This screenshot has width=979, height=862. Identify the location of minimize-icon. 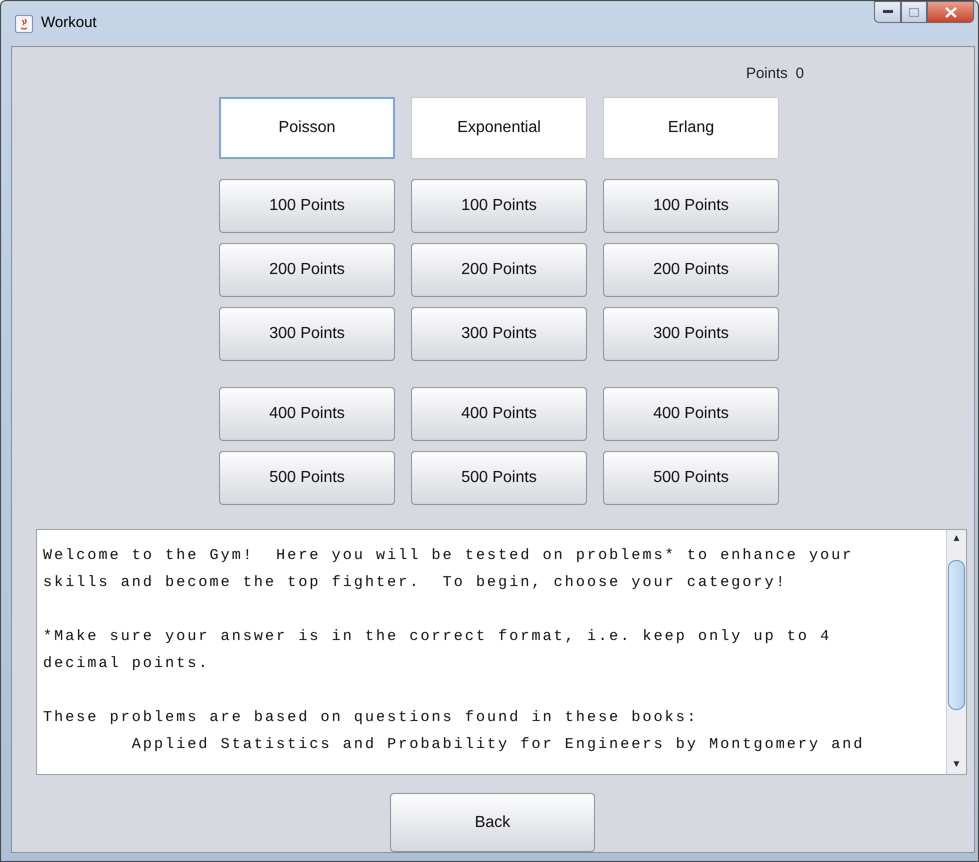
(887, 12).